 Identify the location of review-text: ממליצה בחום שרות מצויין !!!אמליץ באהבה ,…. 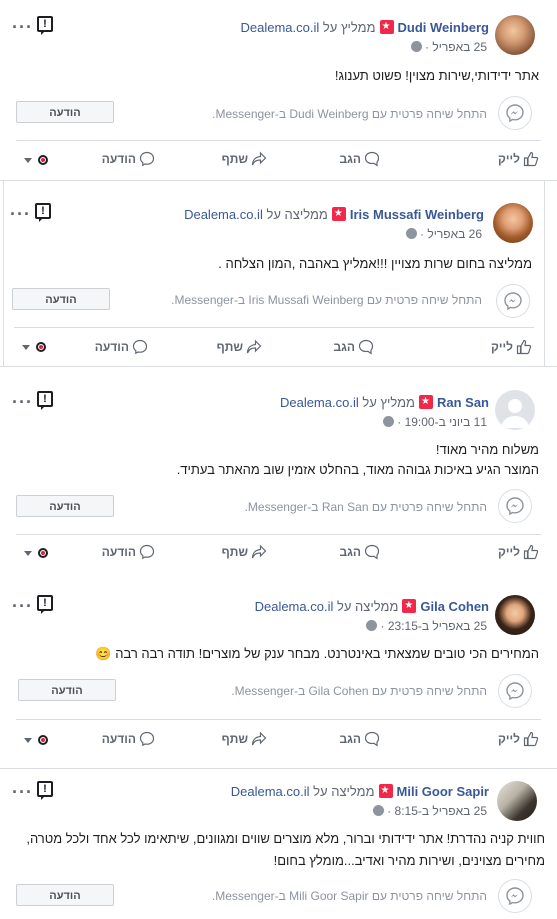
(375, 263).